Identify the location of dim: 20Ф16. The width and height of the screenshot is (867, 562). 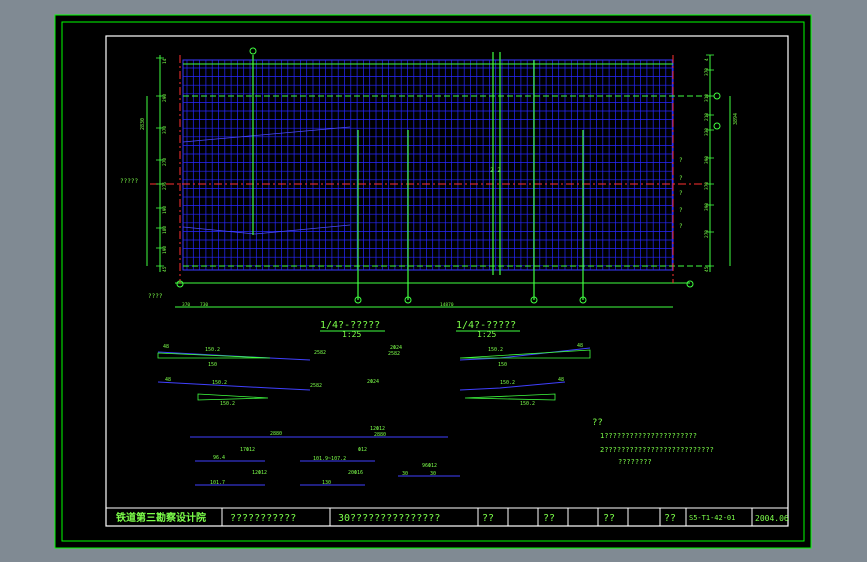
(355, 473).